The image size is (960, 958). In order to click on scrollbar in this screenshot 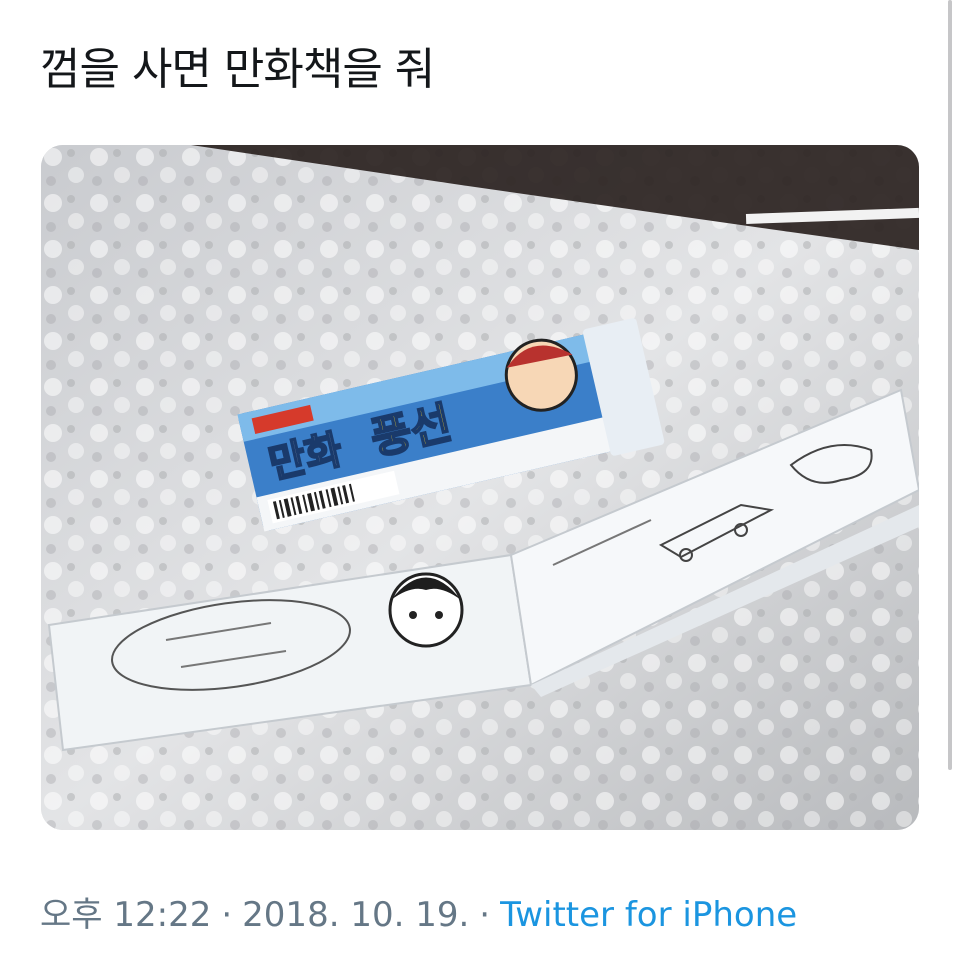, I will do `click(950, 385)`.